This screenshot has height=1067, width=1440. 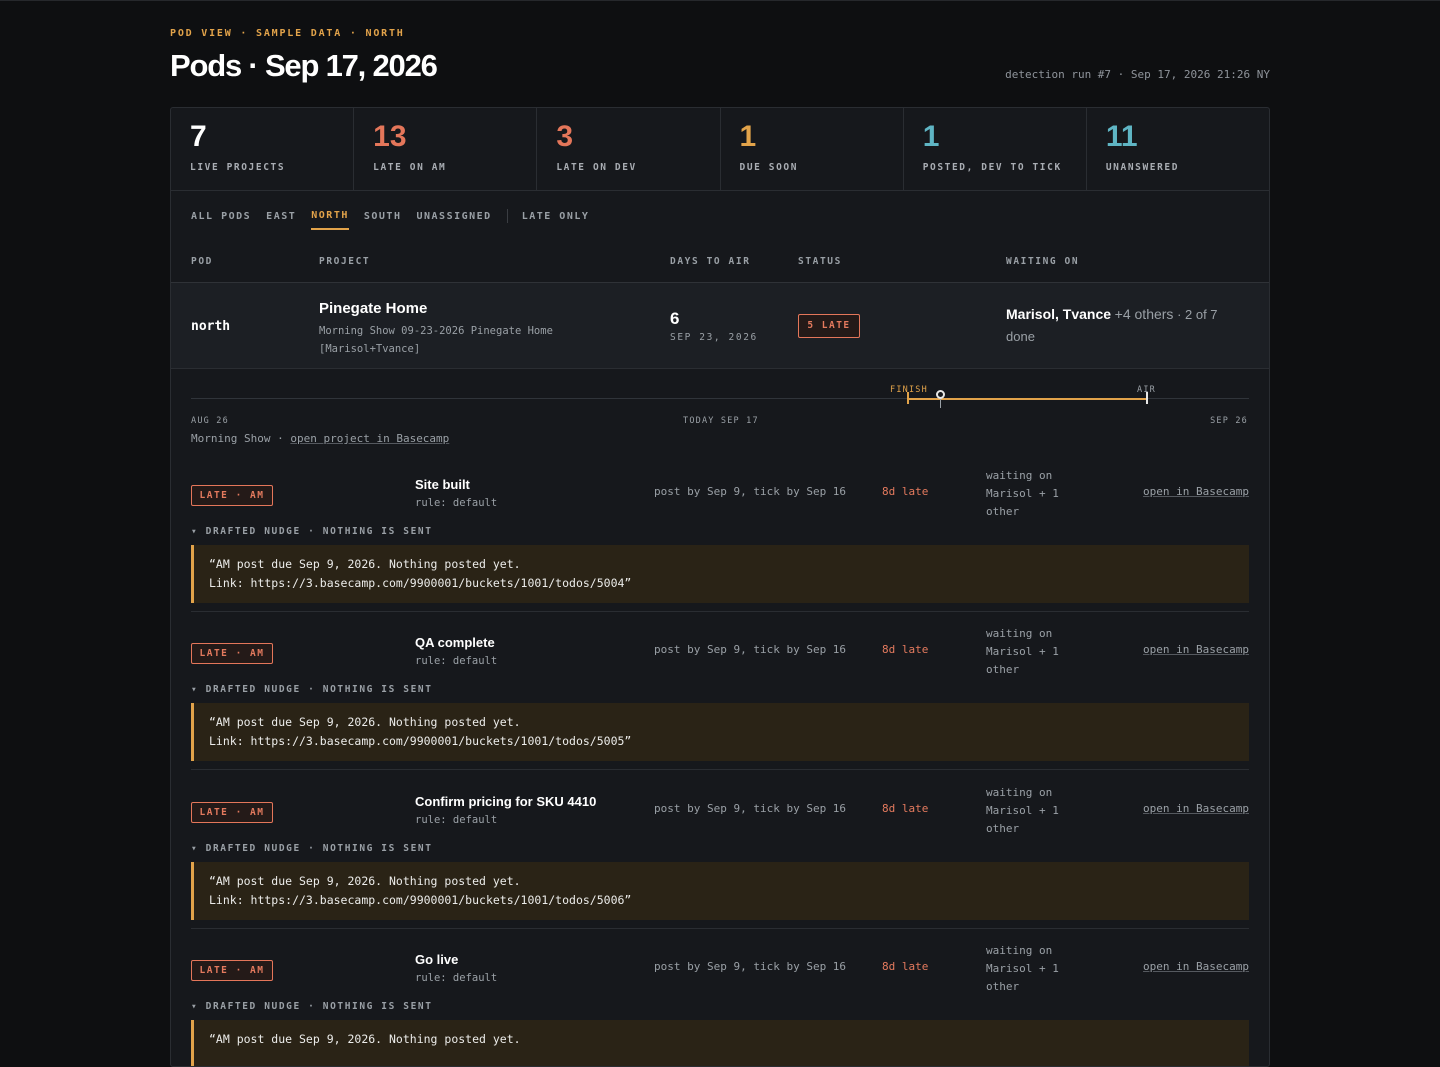 I want to click on timeline-today-marker, so click(x=940, y=394).